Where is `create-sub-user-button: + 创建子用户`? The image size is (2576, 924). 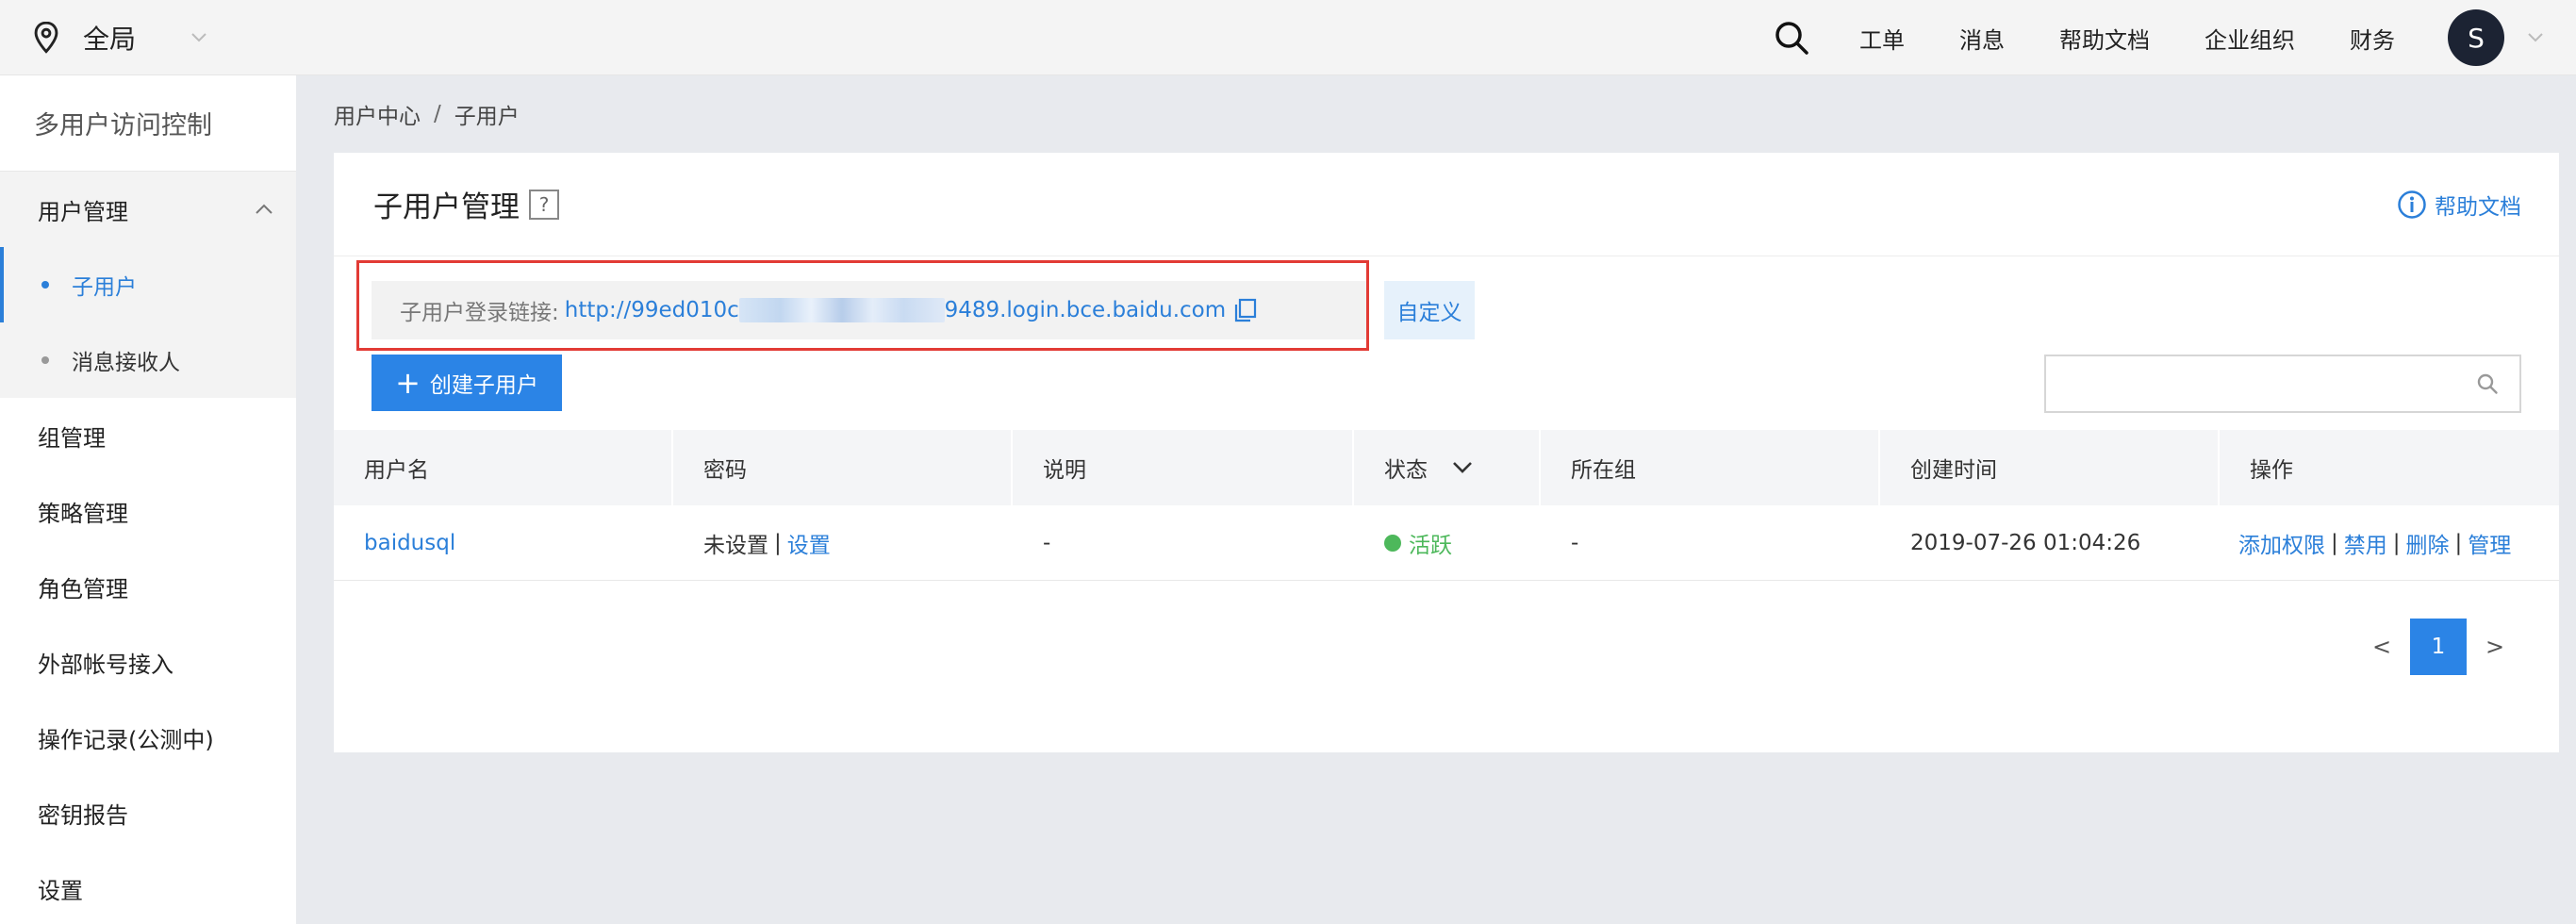 create-sub-user-button: + 创建子用户 is located at coordinates (467, 383).